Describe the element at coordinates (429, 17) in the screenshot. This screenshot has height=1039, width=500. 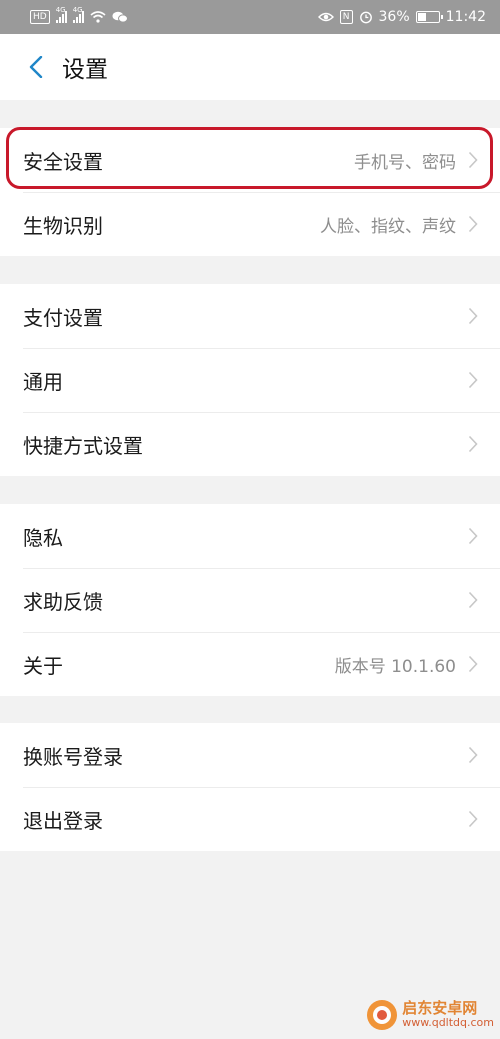
I see `battery-icon` at that location.